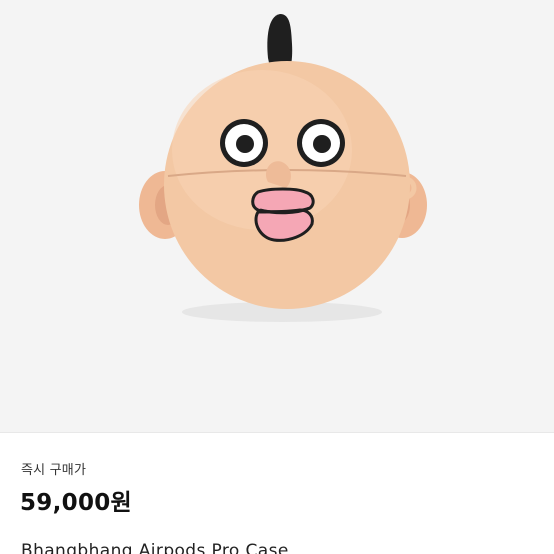 This screenshot has width=554, height=554. Describe the element at coordinates (283, 200) in the screenshot. I see `upper-lip` at that location.